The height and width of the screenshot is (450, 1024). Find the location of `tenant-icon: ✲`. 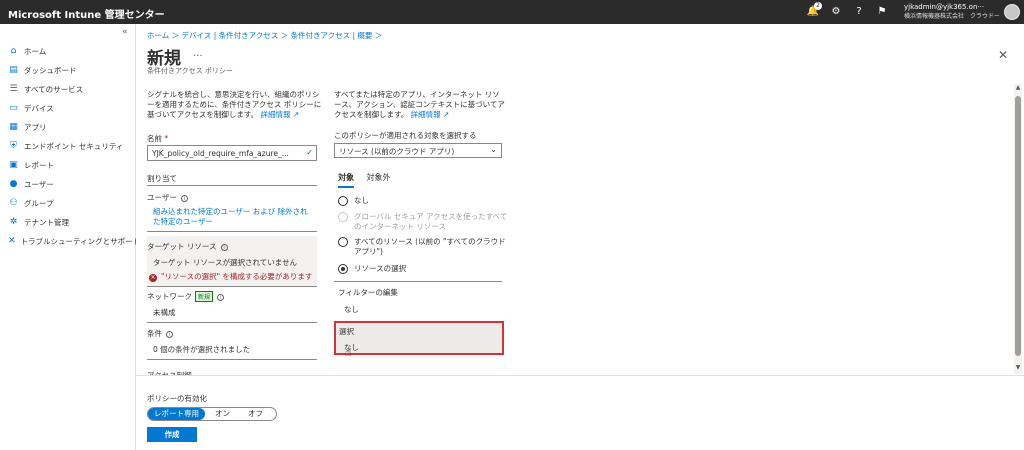

tenant-icon: ✲ is located at coordinates (13, 221).